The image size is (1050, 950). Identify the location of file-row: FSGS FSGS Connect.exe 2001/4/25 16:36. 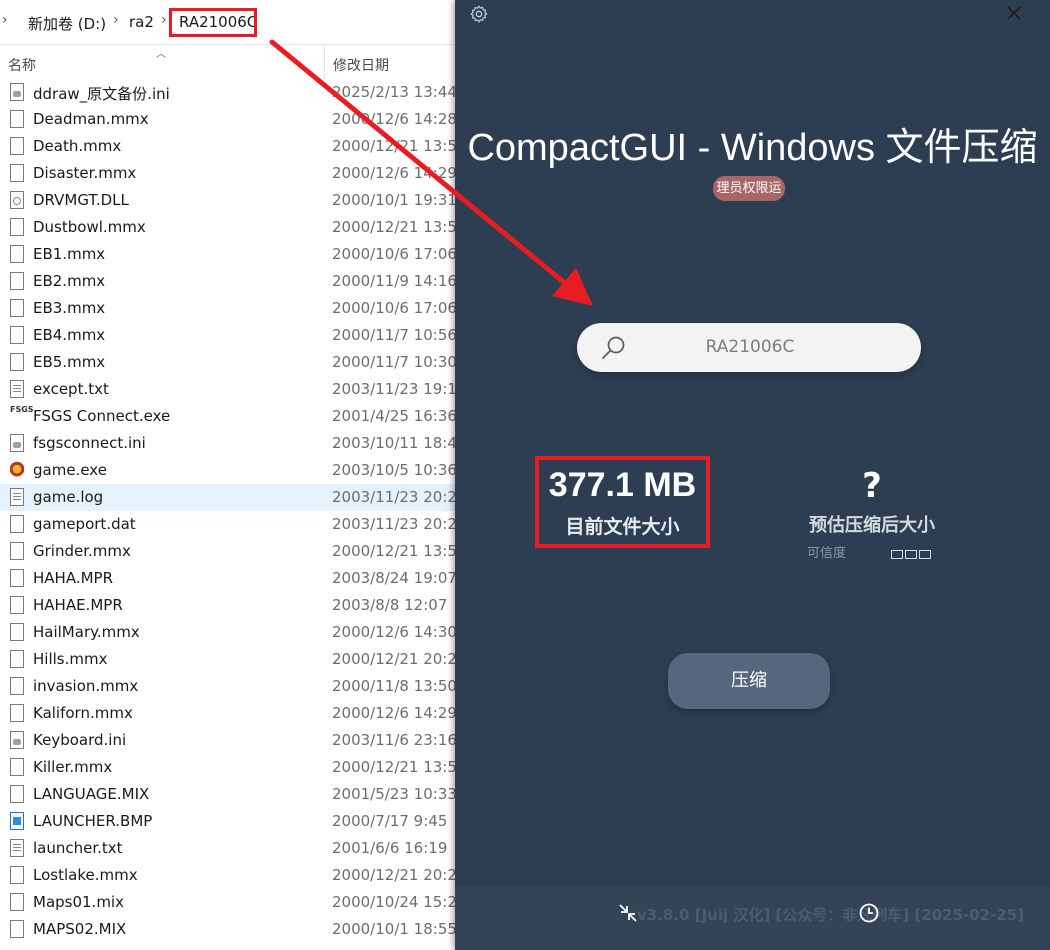
(230, 416).